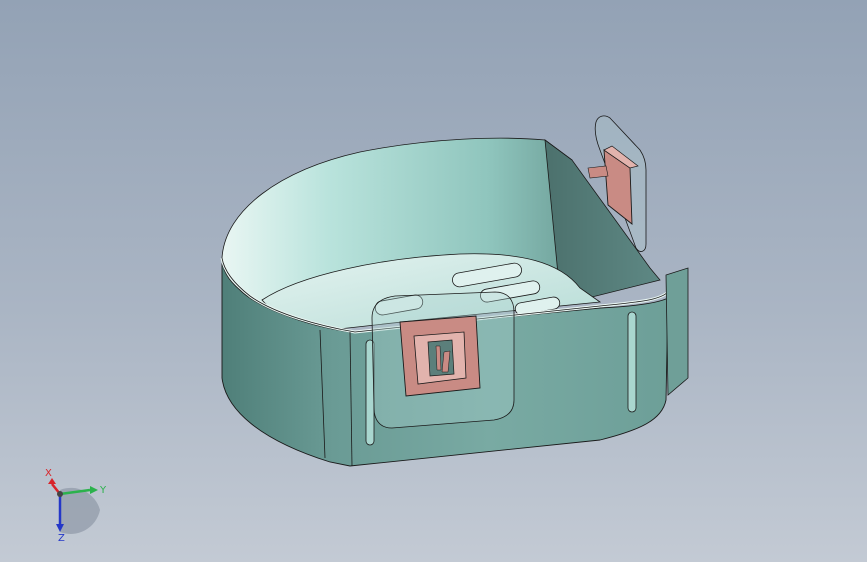 The image size is (867, 562). I want to click on triad-sphere, so click(80, 510).